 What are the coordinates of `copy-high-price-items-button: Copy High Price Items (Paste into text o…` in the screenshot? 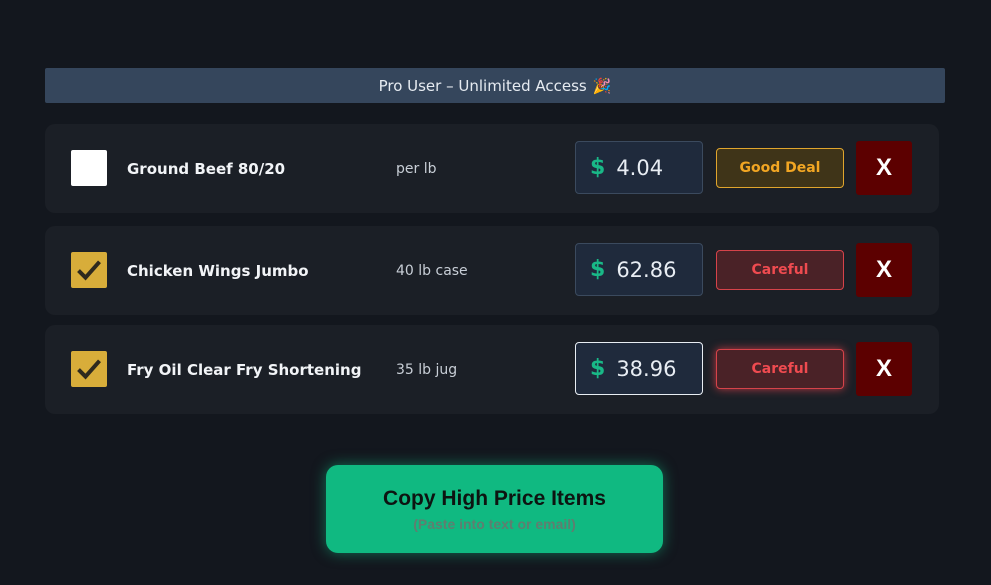 It's located at (494, 509).